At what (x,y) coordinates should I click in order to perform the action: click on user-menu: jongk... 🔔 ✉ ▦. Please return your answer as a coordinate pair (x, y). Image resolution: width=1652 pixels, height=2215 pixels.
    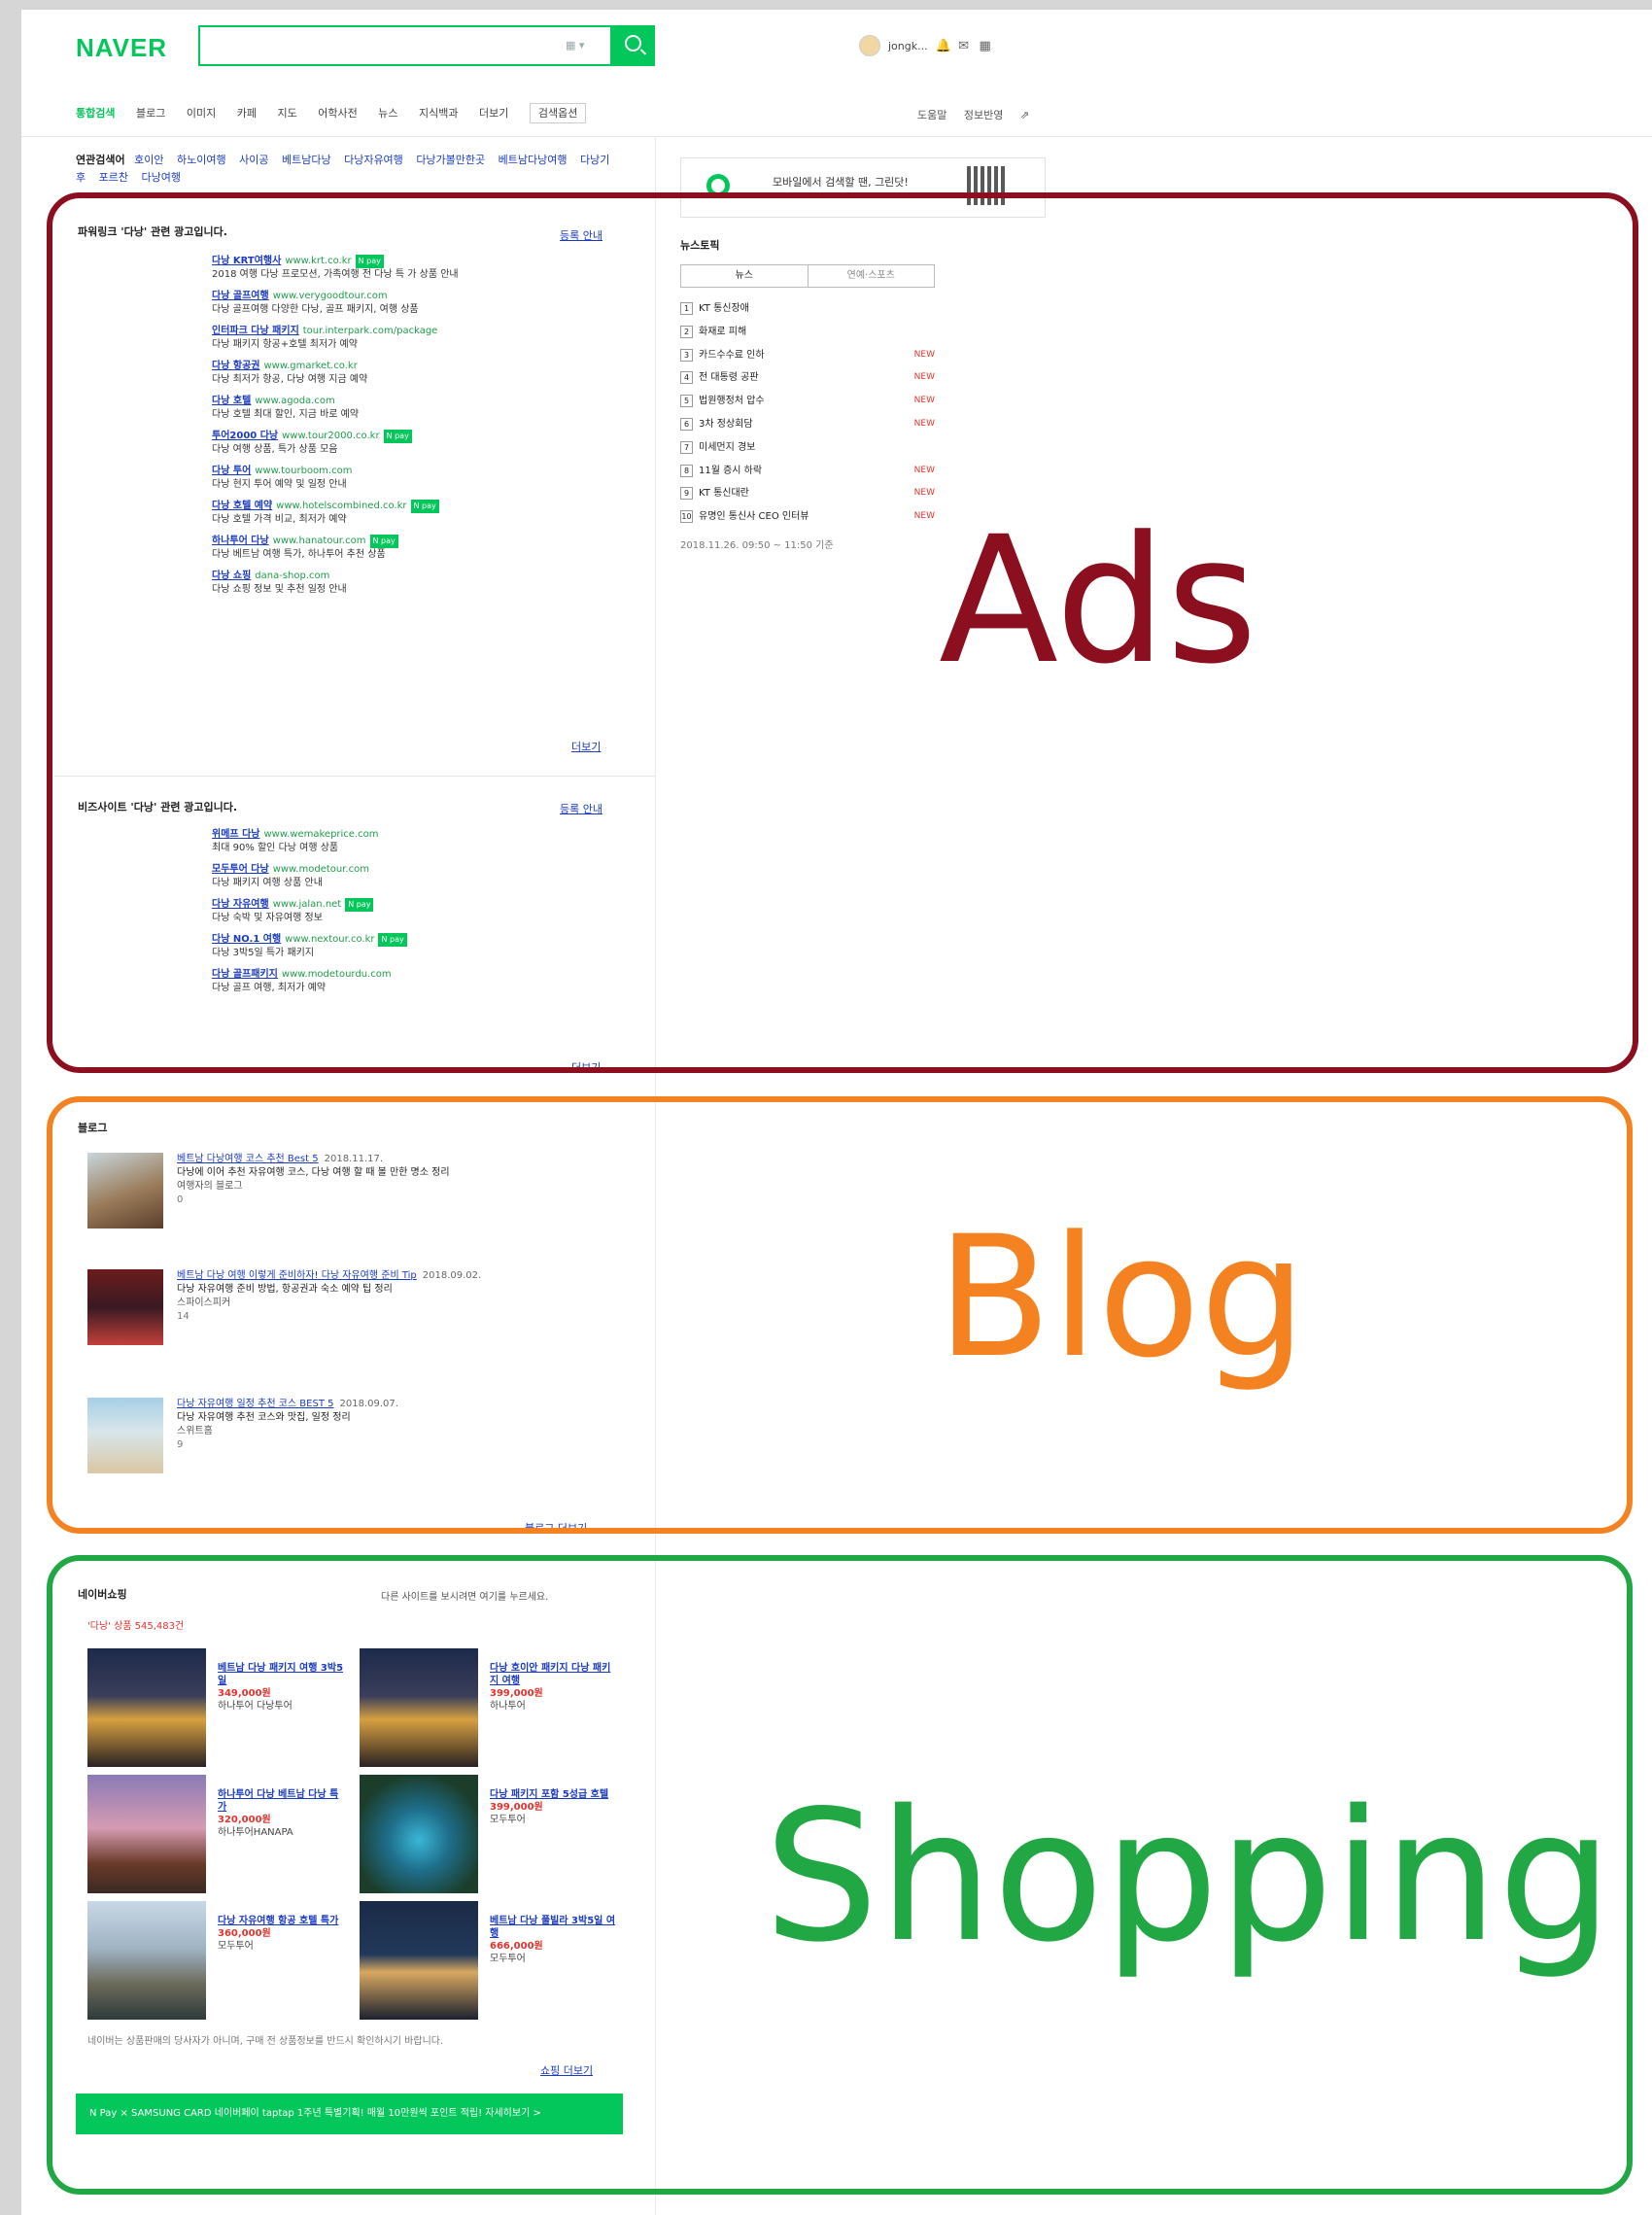
    Looking at the image, I should click on (926, 45).